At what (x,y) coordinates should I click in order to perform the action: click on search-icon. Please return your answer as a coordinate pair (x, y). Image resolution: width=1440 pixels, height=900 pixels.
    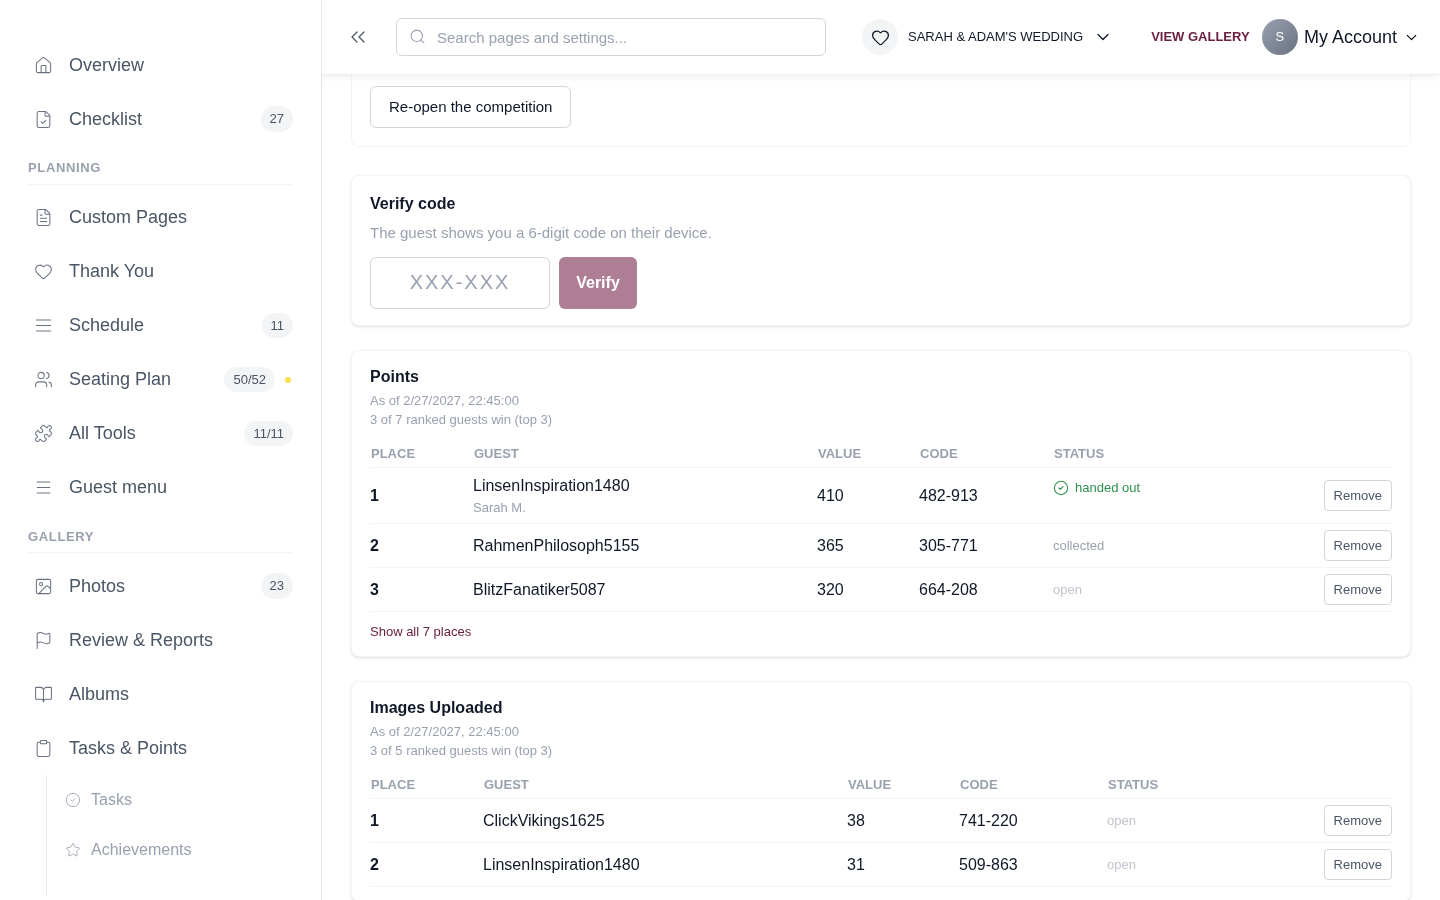
    Looking at the image, I should click on (417, 36).